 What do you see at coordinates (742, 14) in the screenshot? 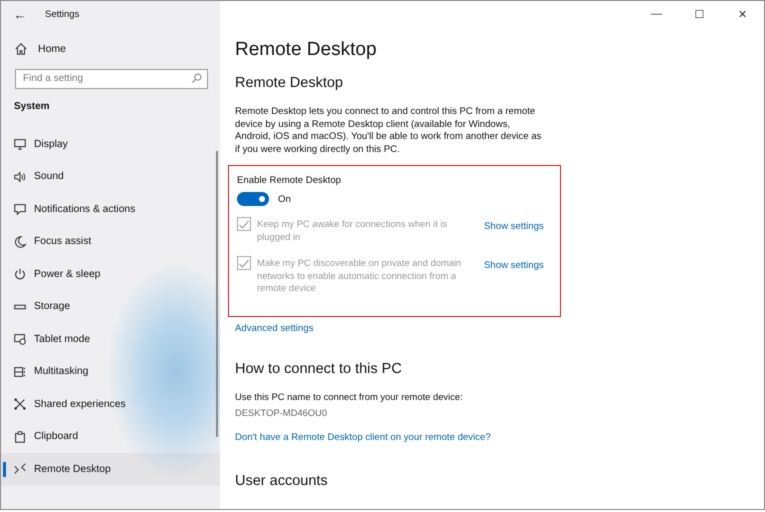
I see `close-button: ✕` at bounding box center [742, 14].